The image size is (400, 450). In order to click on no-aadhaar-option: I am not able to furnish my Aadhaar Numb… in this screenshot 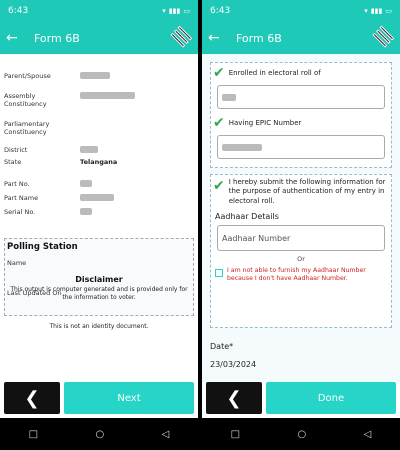, I will do `click(301, 275)`.